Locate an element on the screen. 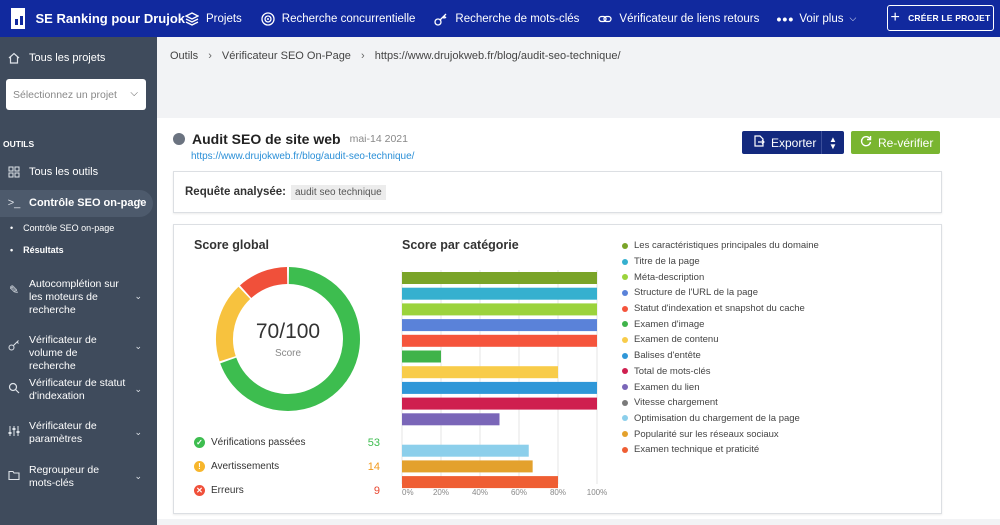 Image resolution: width=1000 pixels, height=525 pixels. stat-passed-count: 53 is located at coordinates (373, 442).